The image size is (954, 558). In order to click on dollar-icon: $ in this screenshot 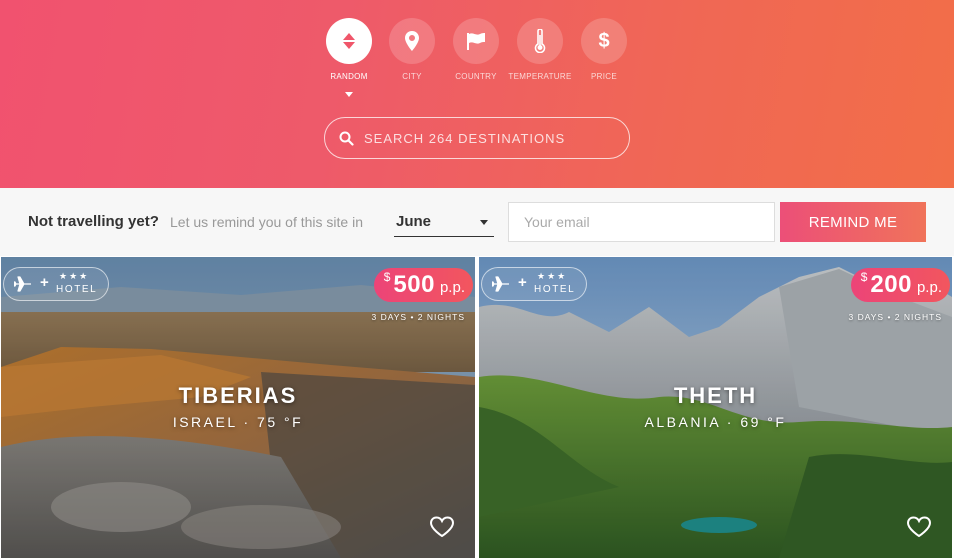, I will do `click(604, 41)`.